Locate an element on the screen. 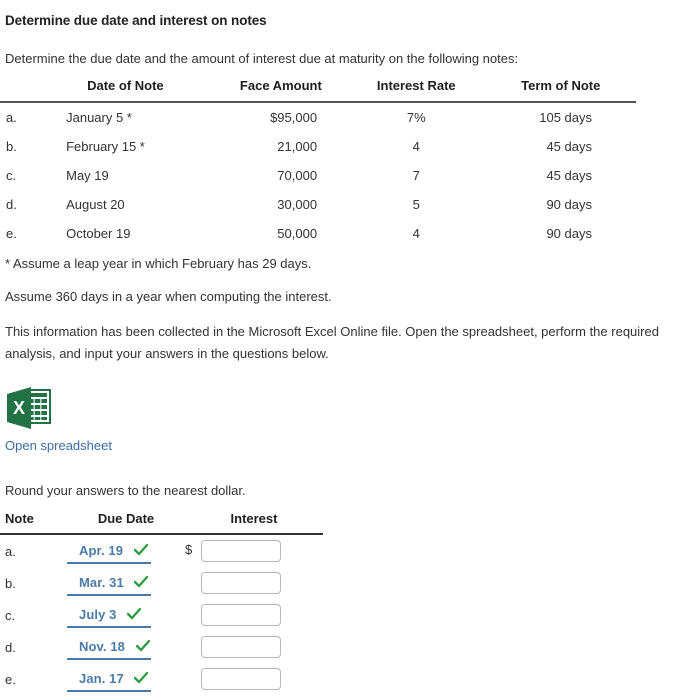 This screenshot has height=700, width=690. due-date-value: July 3 is located at coordinates (98, 614).